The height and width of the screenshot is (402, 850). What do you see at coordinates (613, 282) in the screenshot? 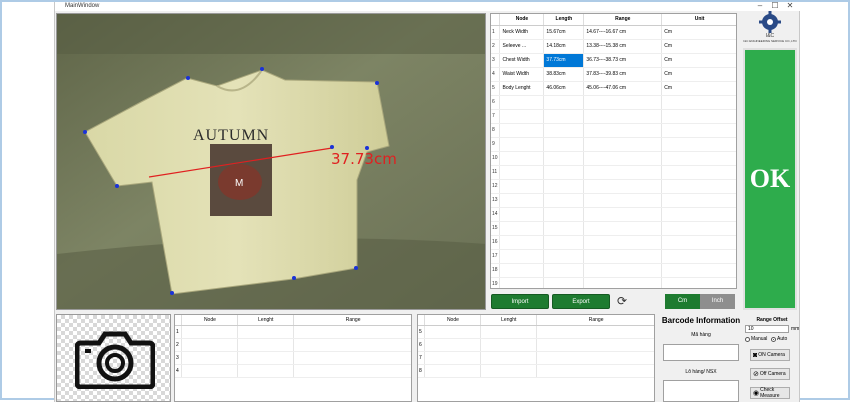
I see `table-row: 19` at bounding box center [613, 282].